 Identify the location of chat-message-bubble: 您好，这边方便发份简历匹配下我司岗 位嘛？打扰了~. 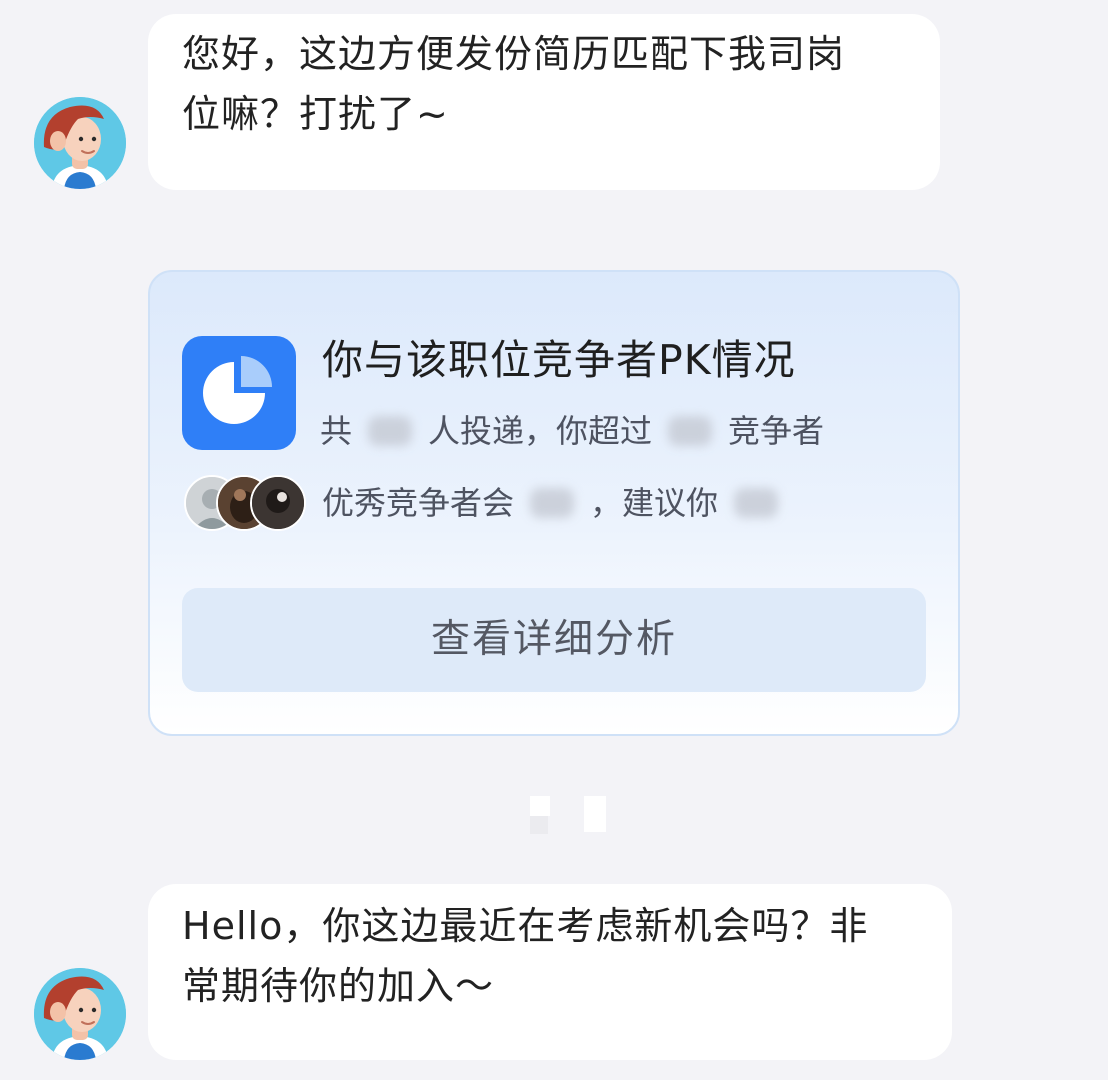
(544, 102).